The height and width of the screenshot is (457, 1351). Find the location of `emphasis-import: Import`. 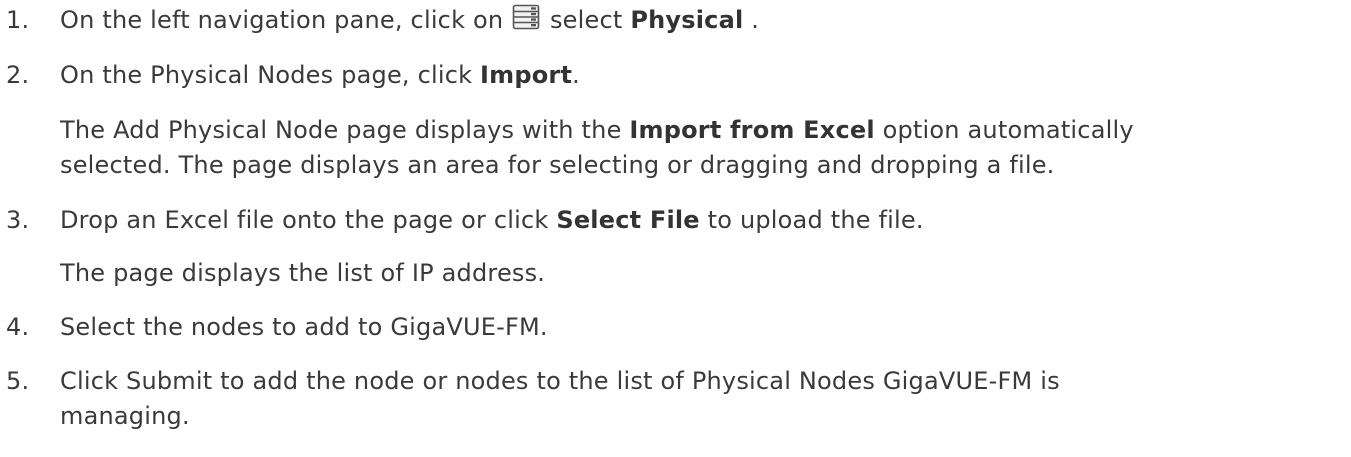

emphasis-import: Import is located at coordinates (526, 75).